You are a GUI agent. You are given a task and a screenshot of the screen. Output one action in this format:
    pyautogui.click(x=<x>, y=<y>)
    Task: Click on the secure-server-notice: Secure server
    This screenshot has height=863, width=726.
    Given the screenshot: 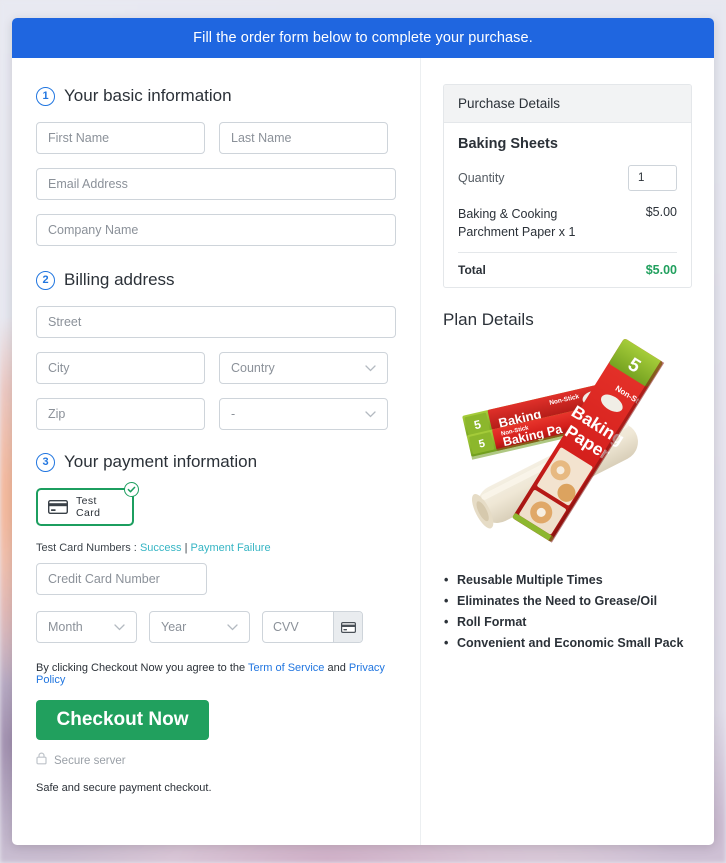 What is the action you would take?
    pyautogui.click(x=216, y=761)
    